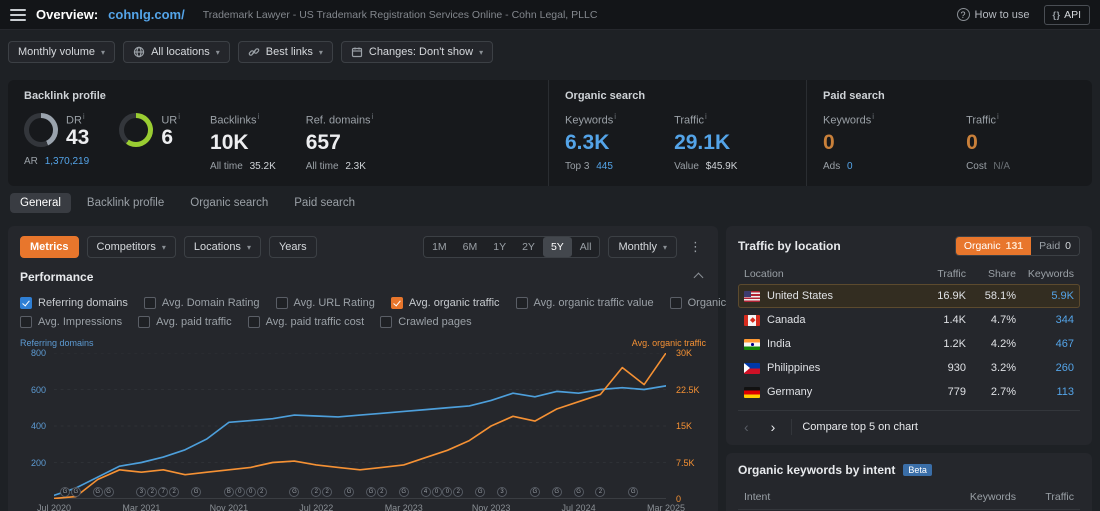  I want to click on legend-referring-domains: Referring domains, so click(74, 303).